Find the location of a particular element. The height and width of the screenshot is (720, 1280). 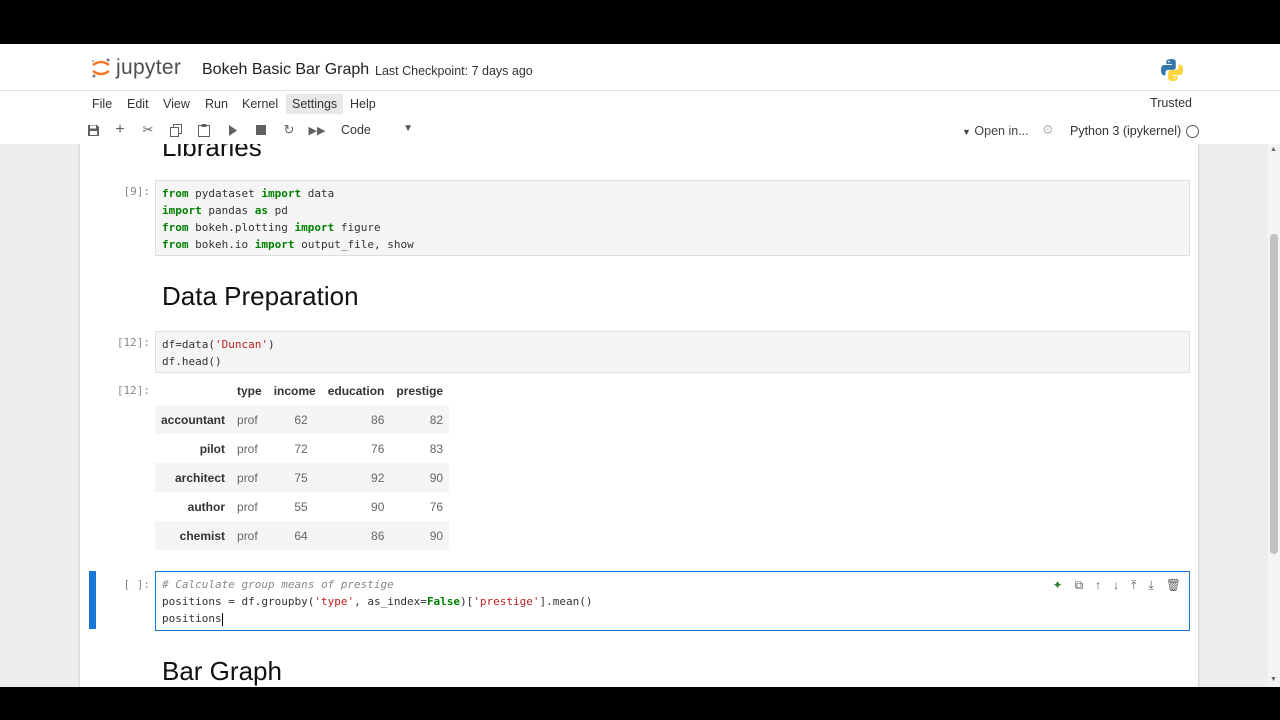

table-cell: 75 is located at coordinates (294, 477).